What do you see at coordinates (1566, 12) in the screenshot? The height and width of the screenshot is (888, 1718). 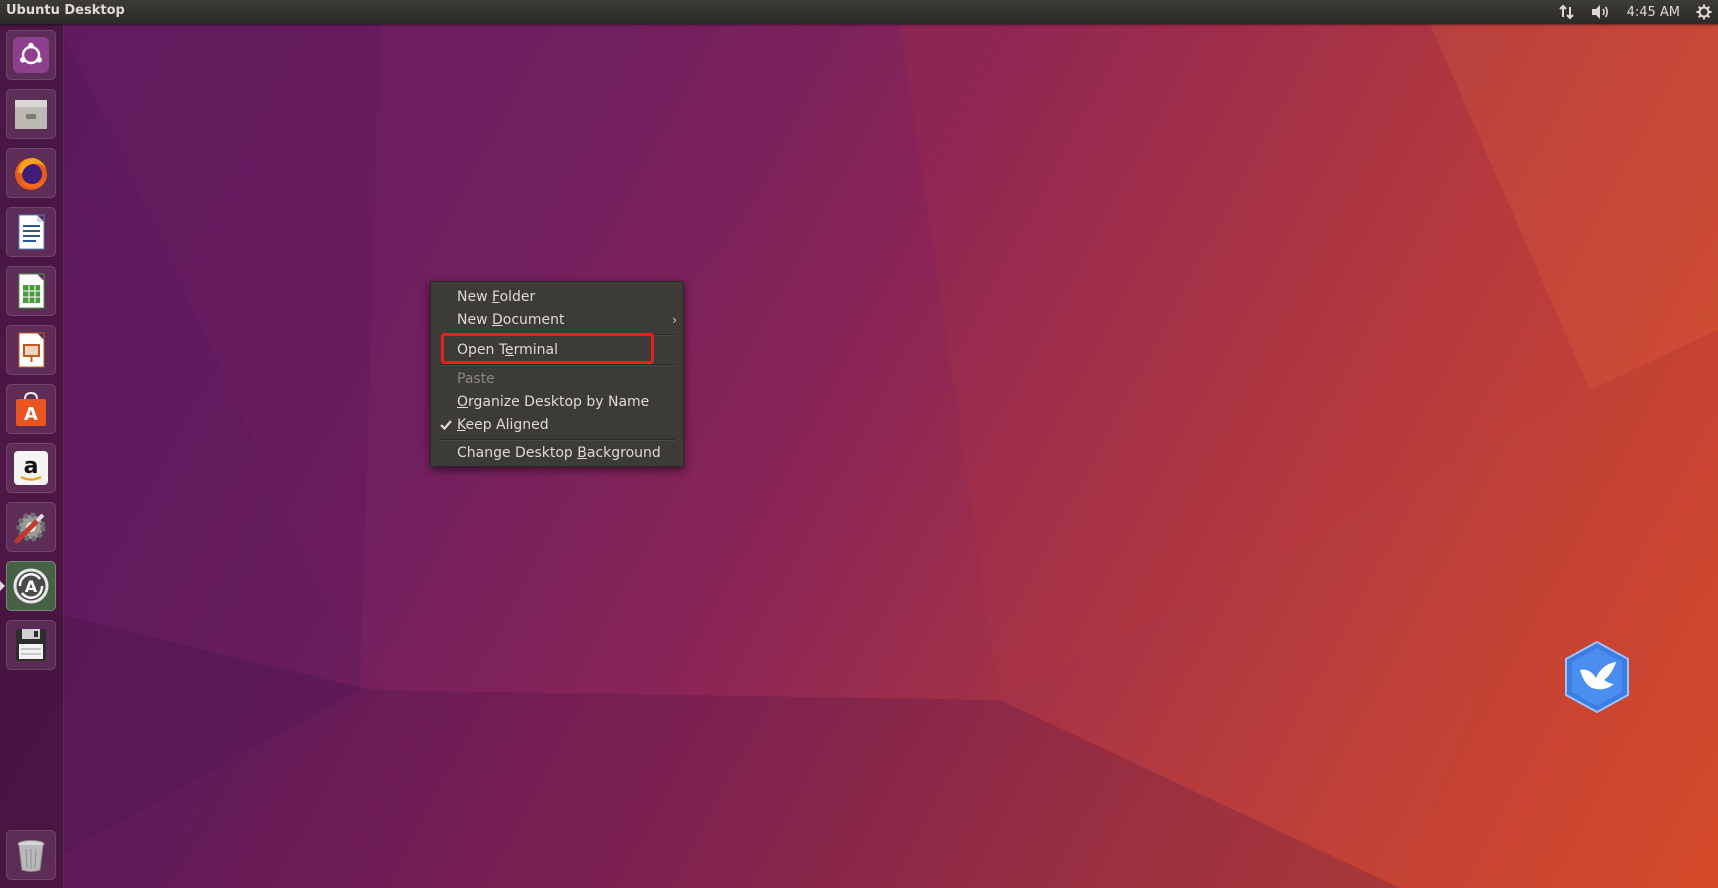 I see `network-transfer-icon` at bounding box center [1566, 12].